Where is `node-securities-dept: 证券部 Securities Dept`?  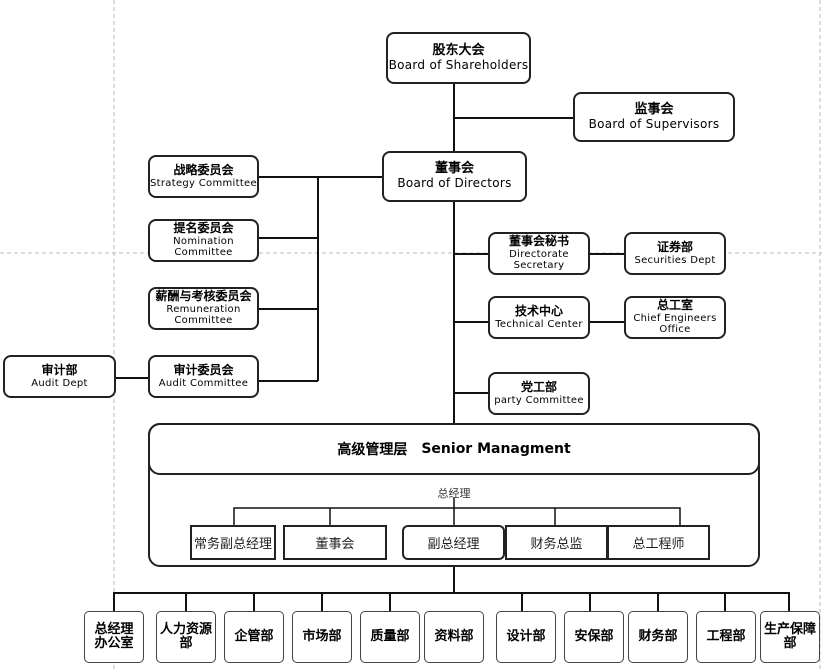
node-securities-dept: 证券部 Securities Dept is located at coordinates (675, 253).